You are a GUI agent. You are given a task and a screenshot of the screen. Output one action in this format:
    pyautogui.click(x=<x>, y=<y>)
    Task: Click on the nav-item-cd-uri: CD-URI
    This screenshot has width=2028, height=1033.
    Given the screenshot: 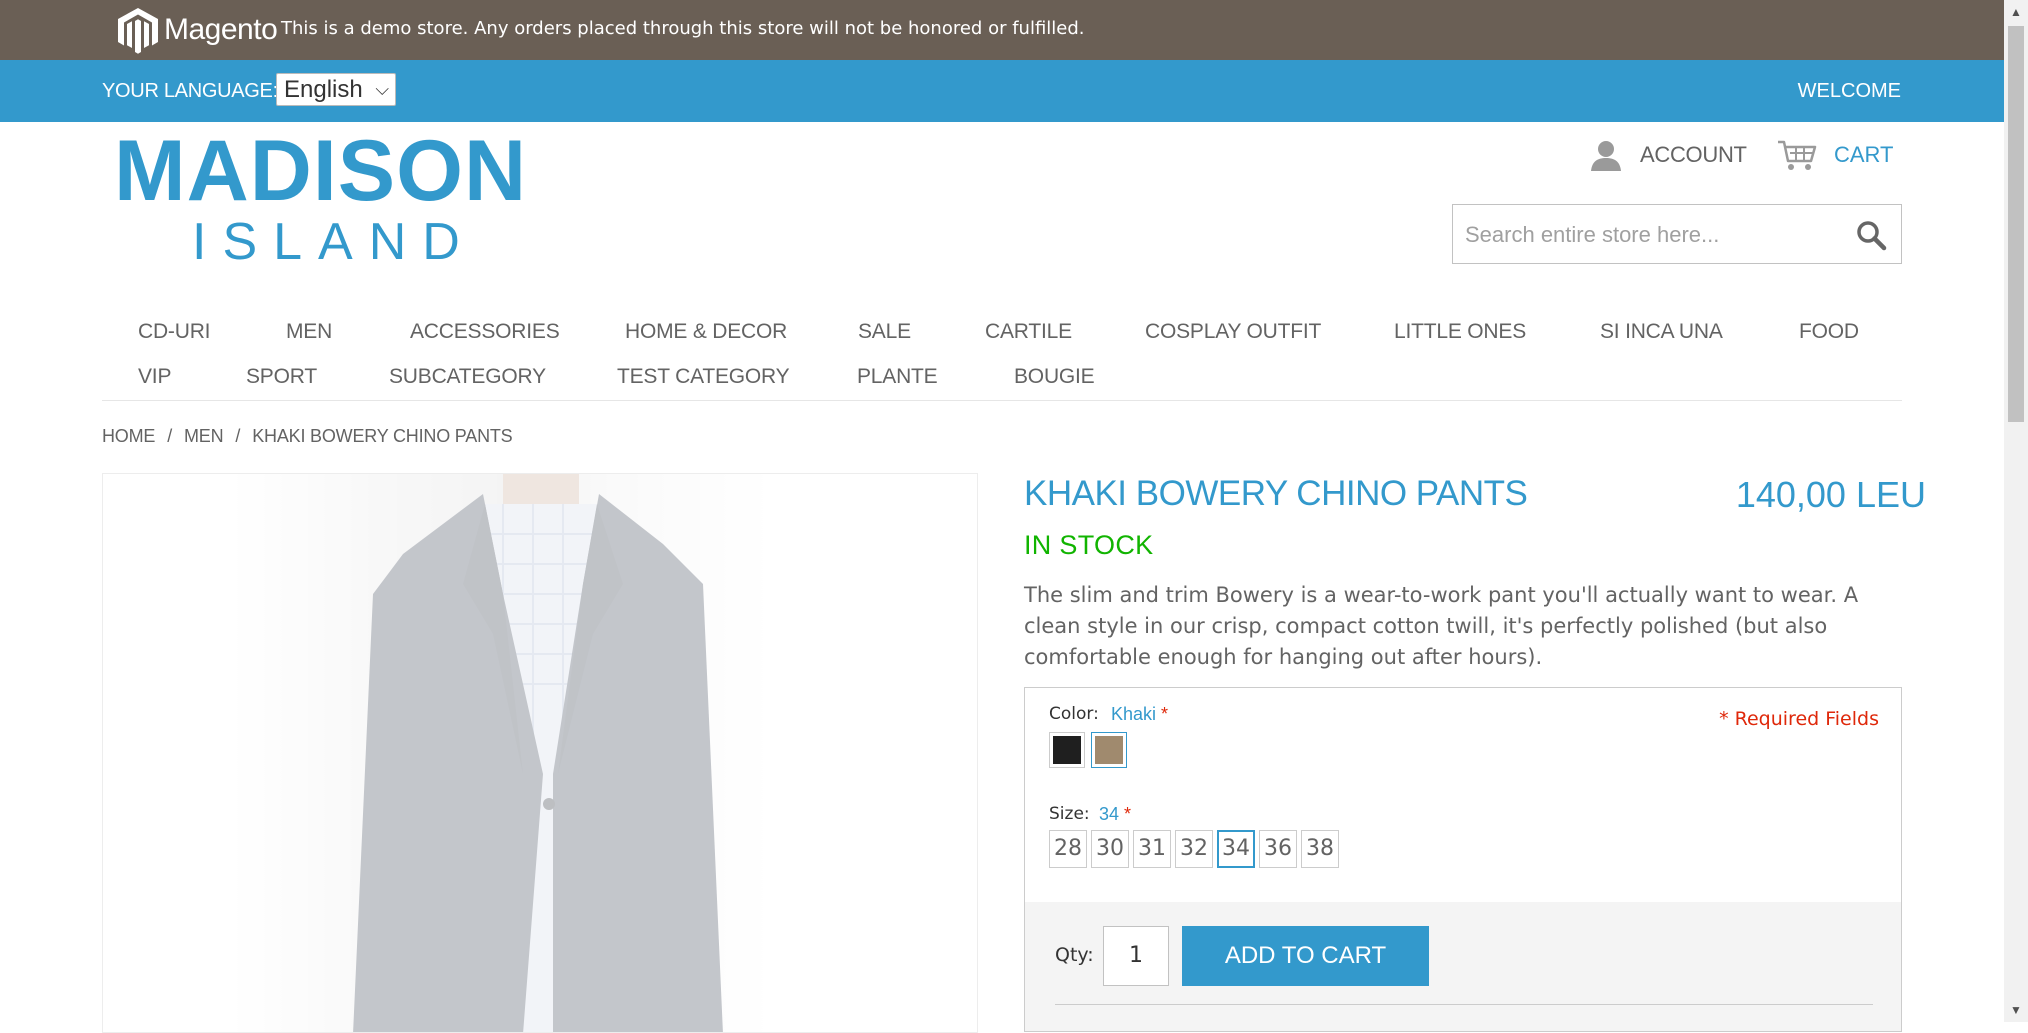 What is the action you would take?
    pyautogui.click(x=174, y=332)
    